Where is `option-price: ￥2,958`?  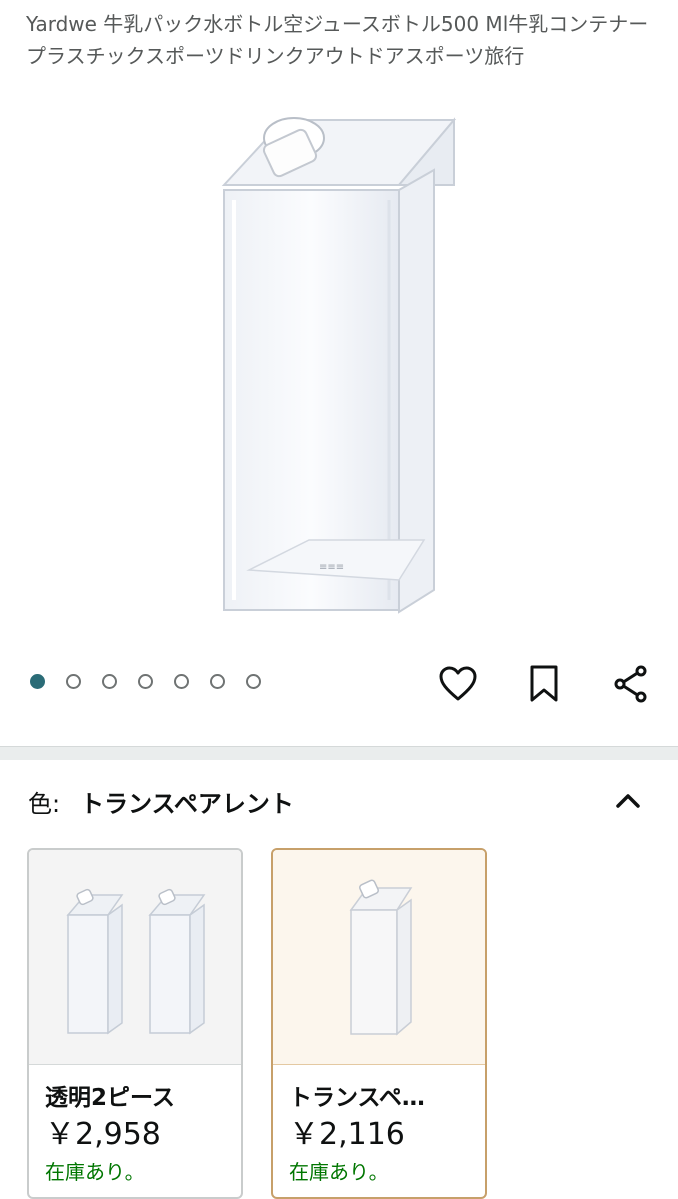
option-price: ￥2,958 is located at coordinates (103, 1134).